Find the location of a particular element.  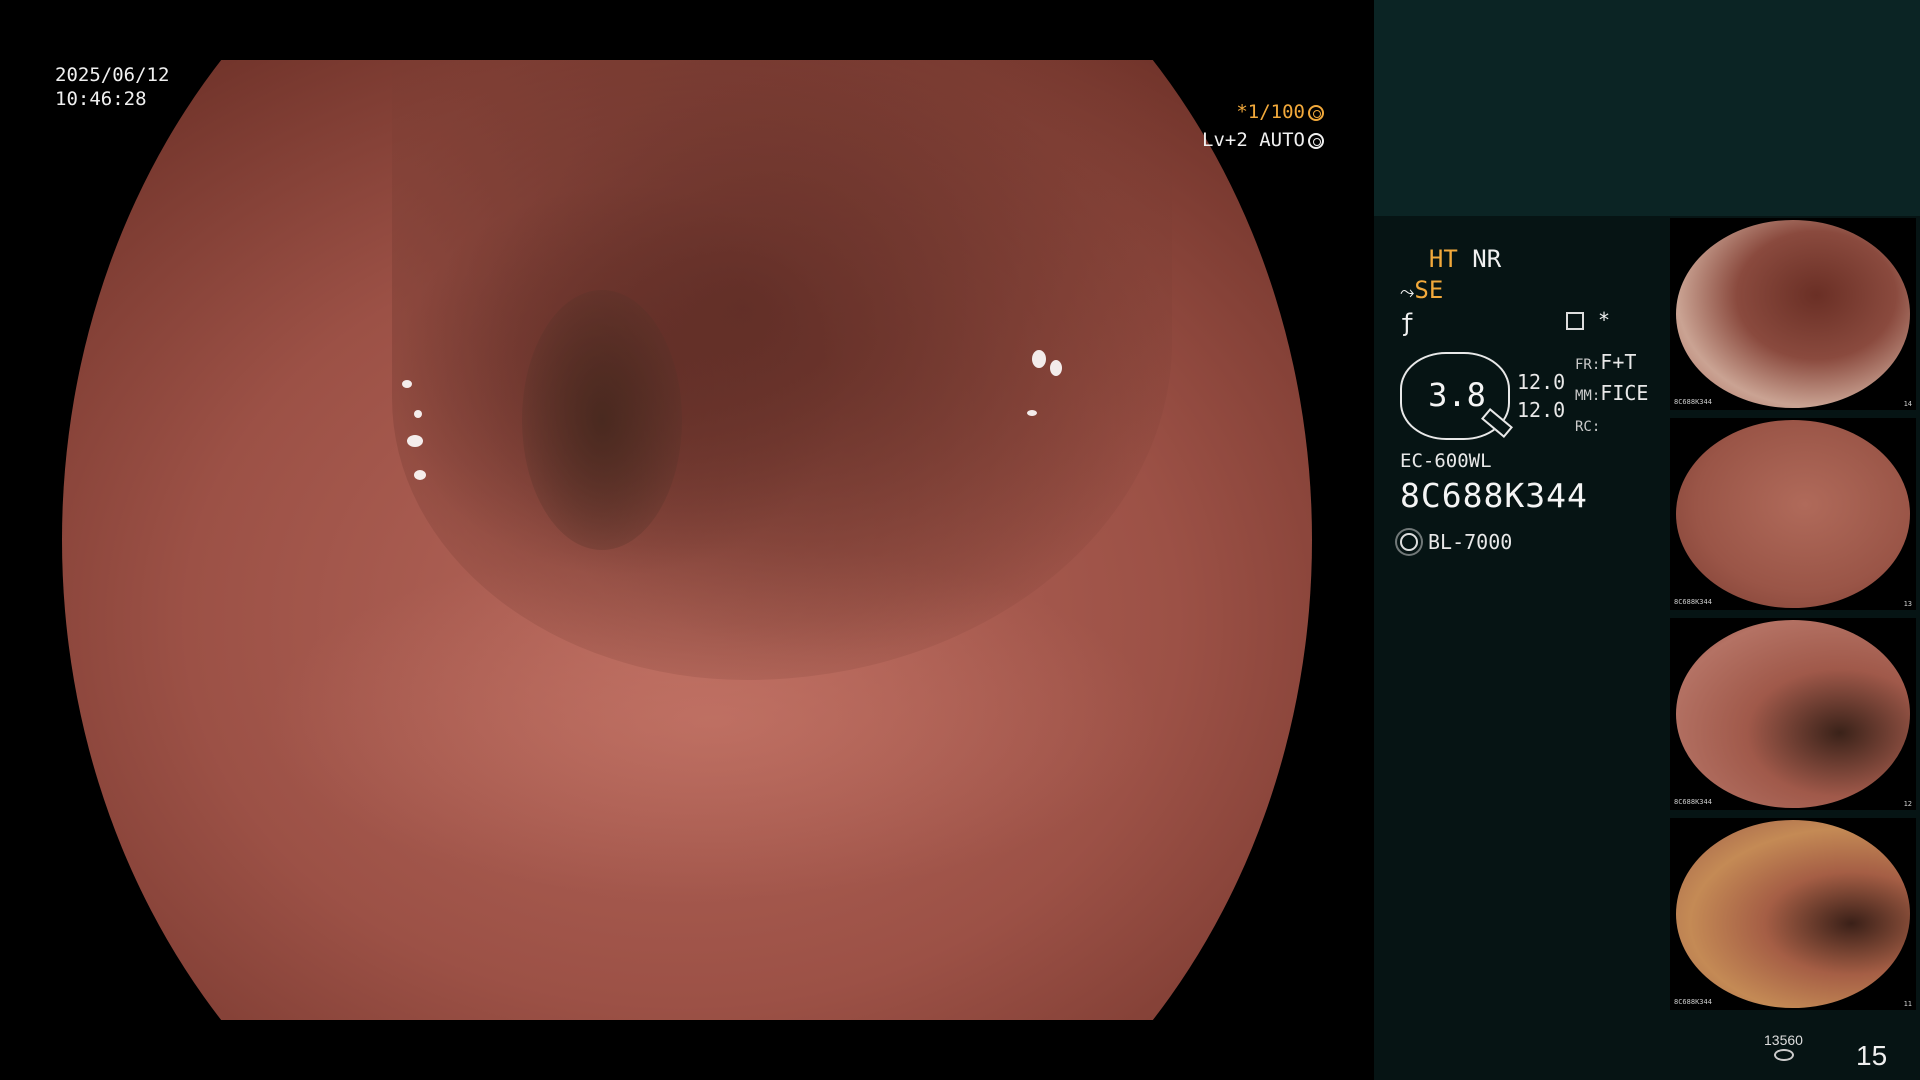

shutter-icon is located at coordinates (1316, 113).